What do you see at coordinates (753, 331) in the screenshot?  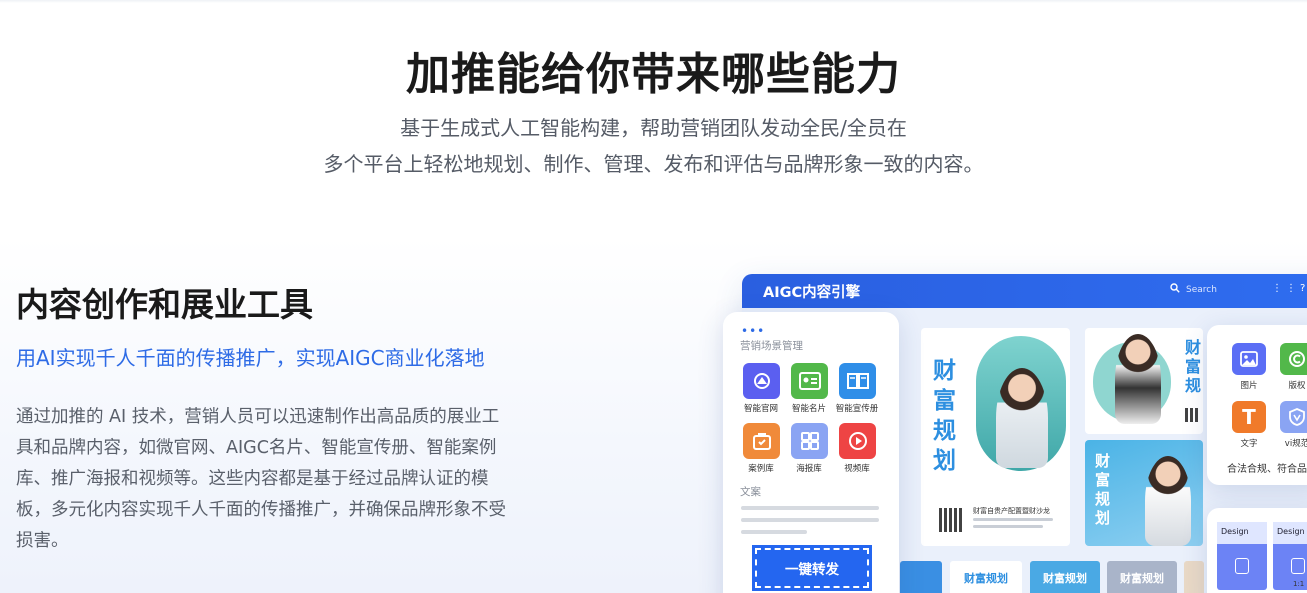 I see `menu-dots-icon: •••` at bounding box center [753, 331].